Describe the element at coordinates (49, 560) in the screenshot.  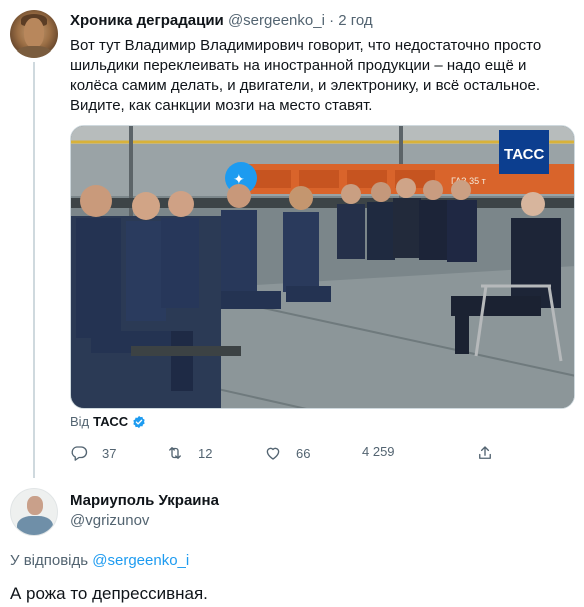
I see `reply-prefix: У відповідь` at that location.